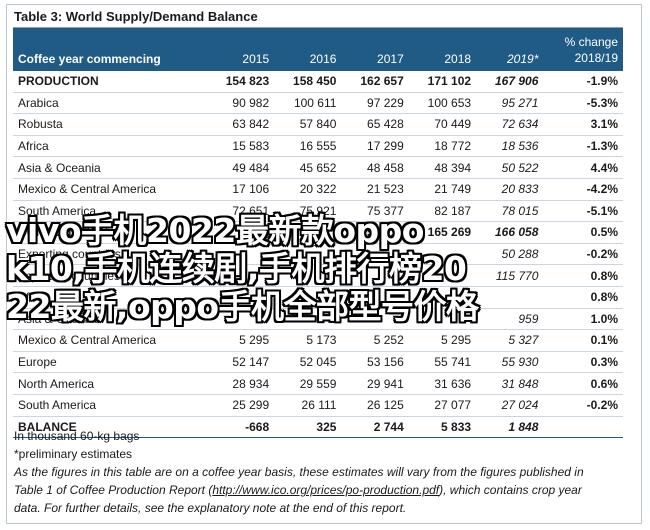  I want to click on note-estimate: *preliminary estimates, so click(73, 454).